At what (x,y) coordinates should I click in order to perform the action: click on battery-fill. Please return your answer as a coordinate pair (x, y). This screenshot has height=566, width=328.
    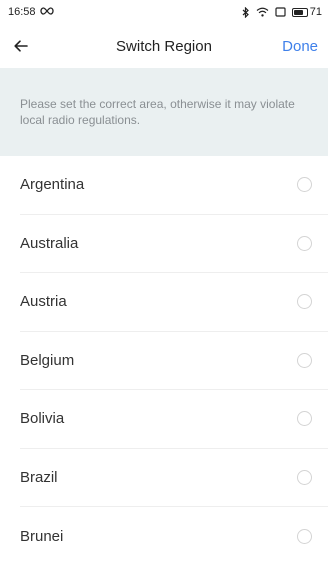
    Looking at the image, I should click on (298, 12).